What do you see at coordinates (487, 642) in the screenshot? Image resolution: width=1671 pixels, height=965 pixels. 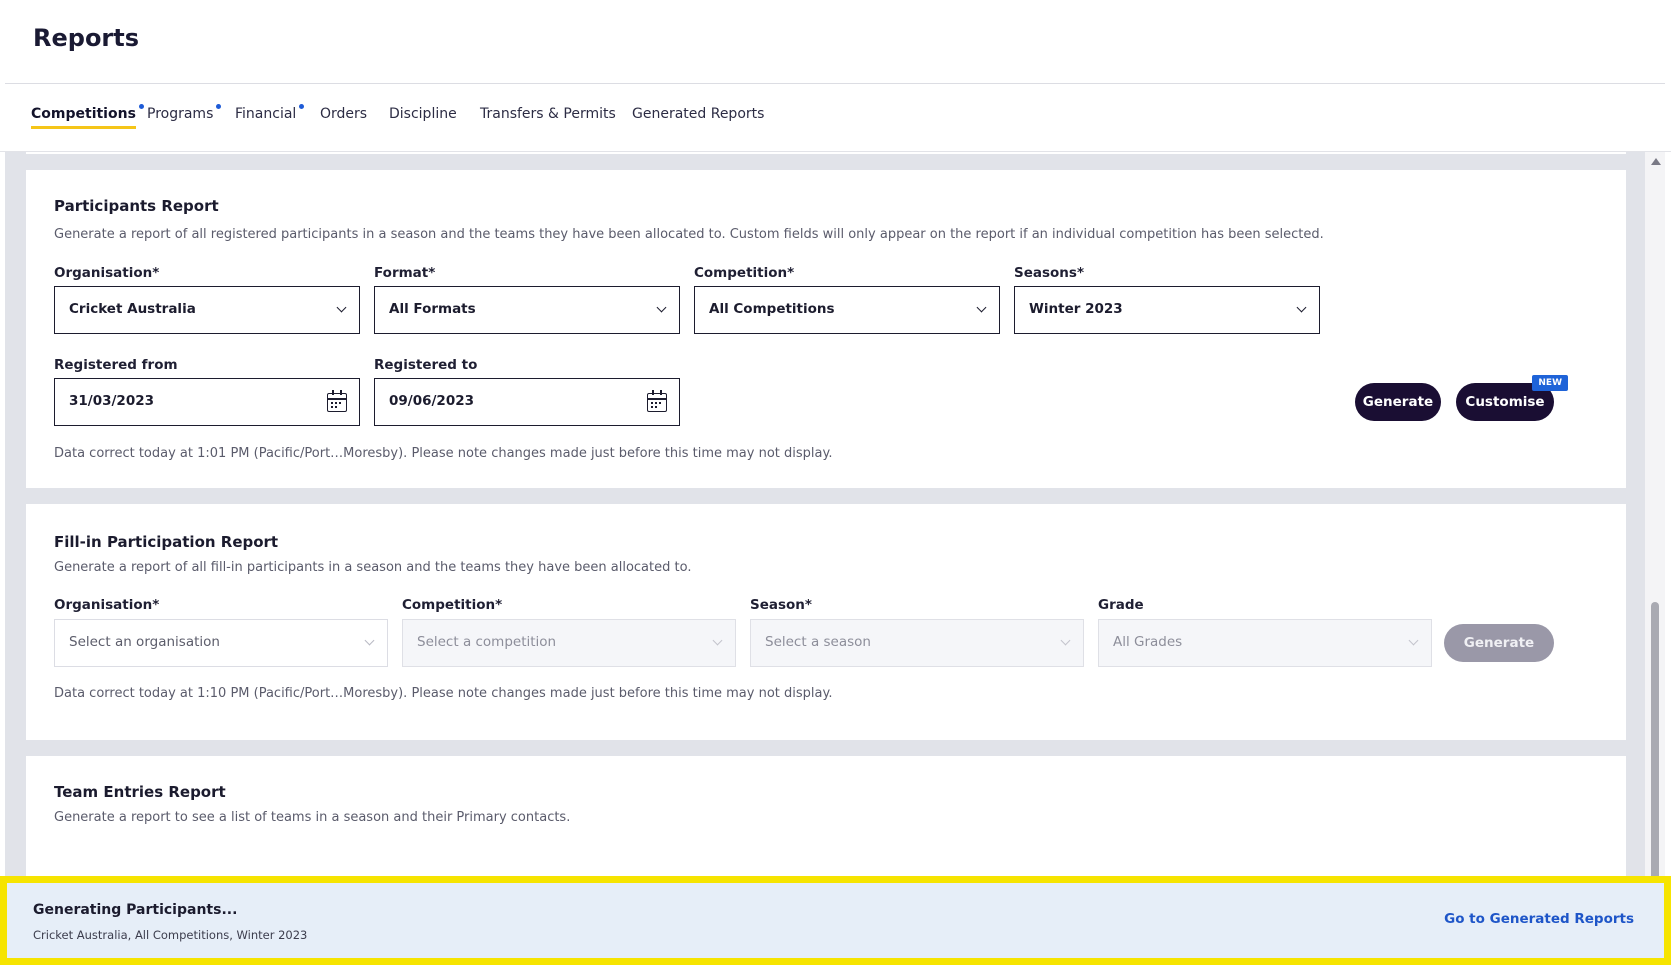 I see `competition-placeholder: Select a competition` at bounding box center [487, 642].